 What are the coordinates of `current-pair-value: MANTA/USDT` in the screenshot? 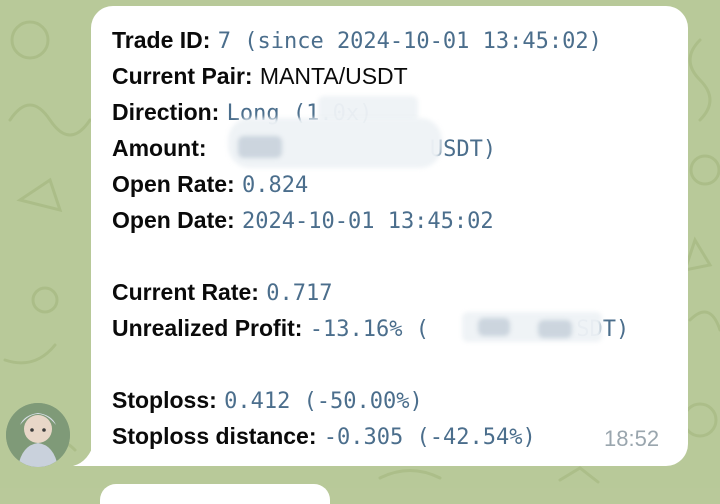 It's located at (333, 76).